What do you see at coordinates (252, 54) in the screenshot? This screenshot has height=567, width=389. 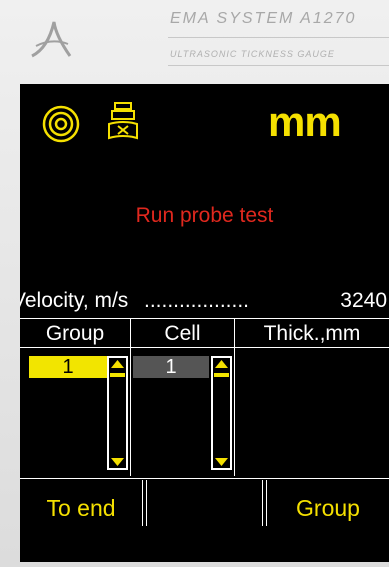 I see `brand-subtitle: ULTRASONIC TICKNESS GAUGE` at bounding box center [252, 54].